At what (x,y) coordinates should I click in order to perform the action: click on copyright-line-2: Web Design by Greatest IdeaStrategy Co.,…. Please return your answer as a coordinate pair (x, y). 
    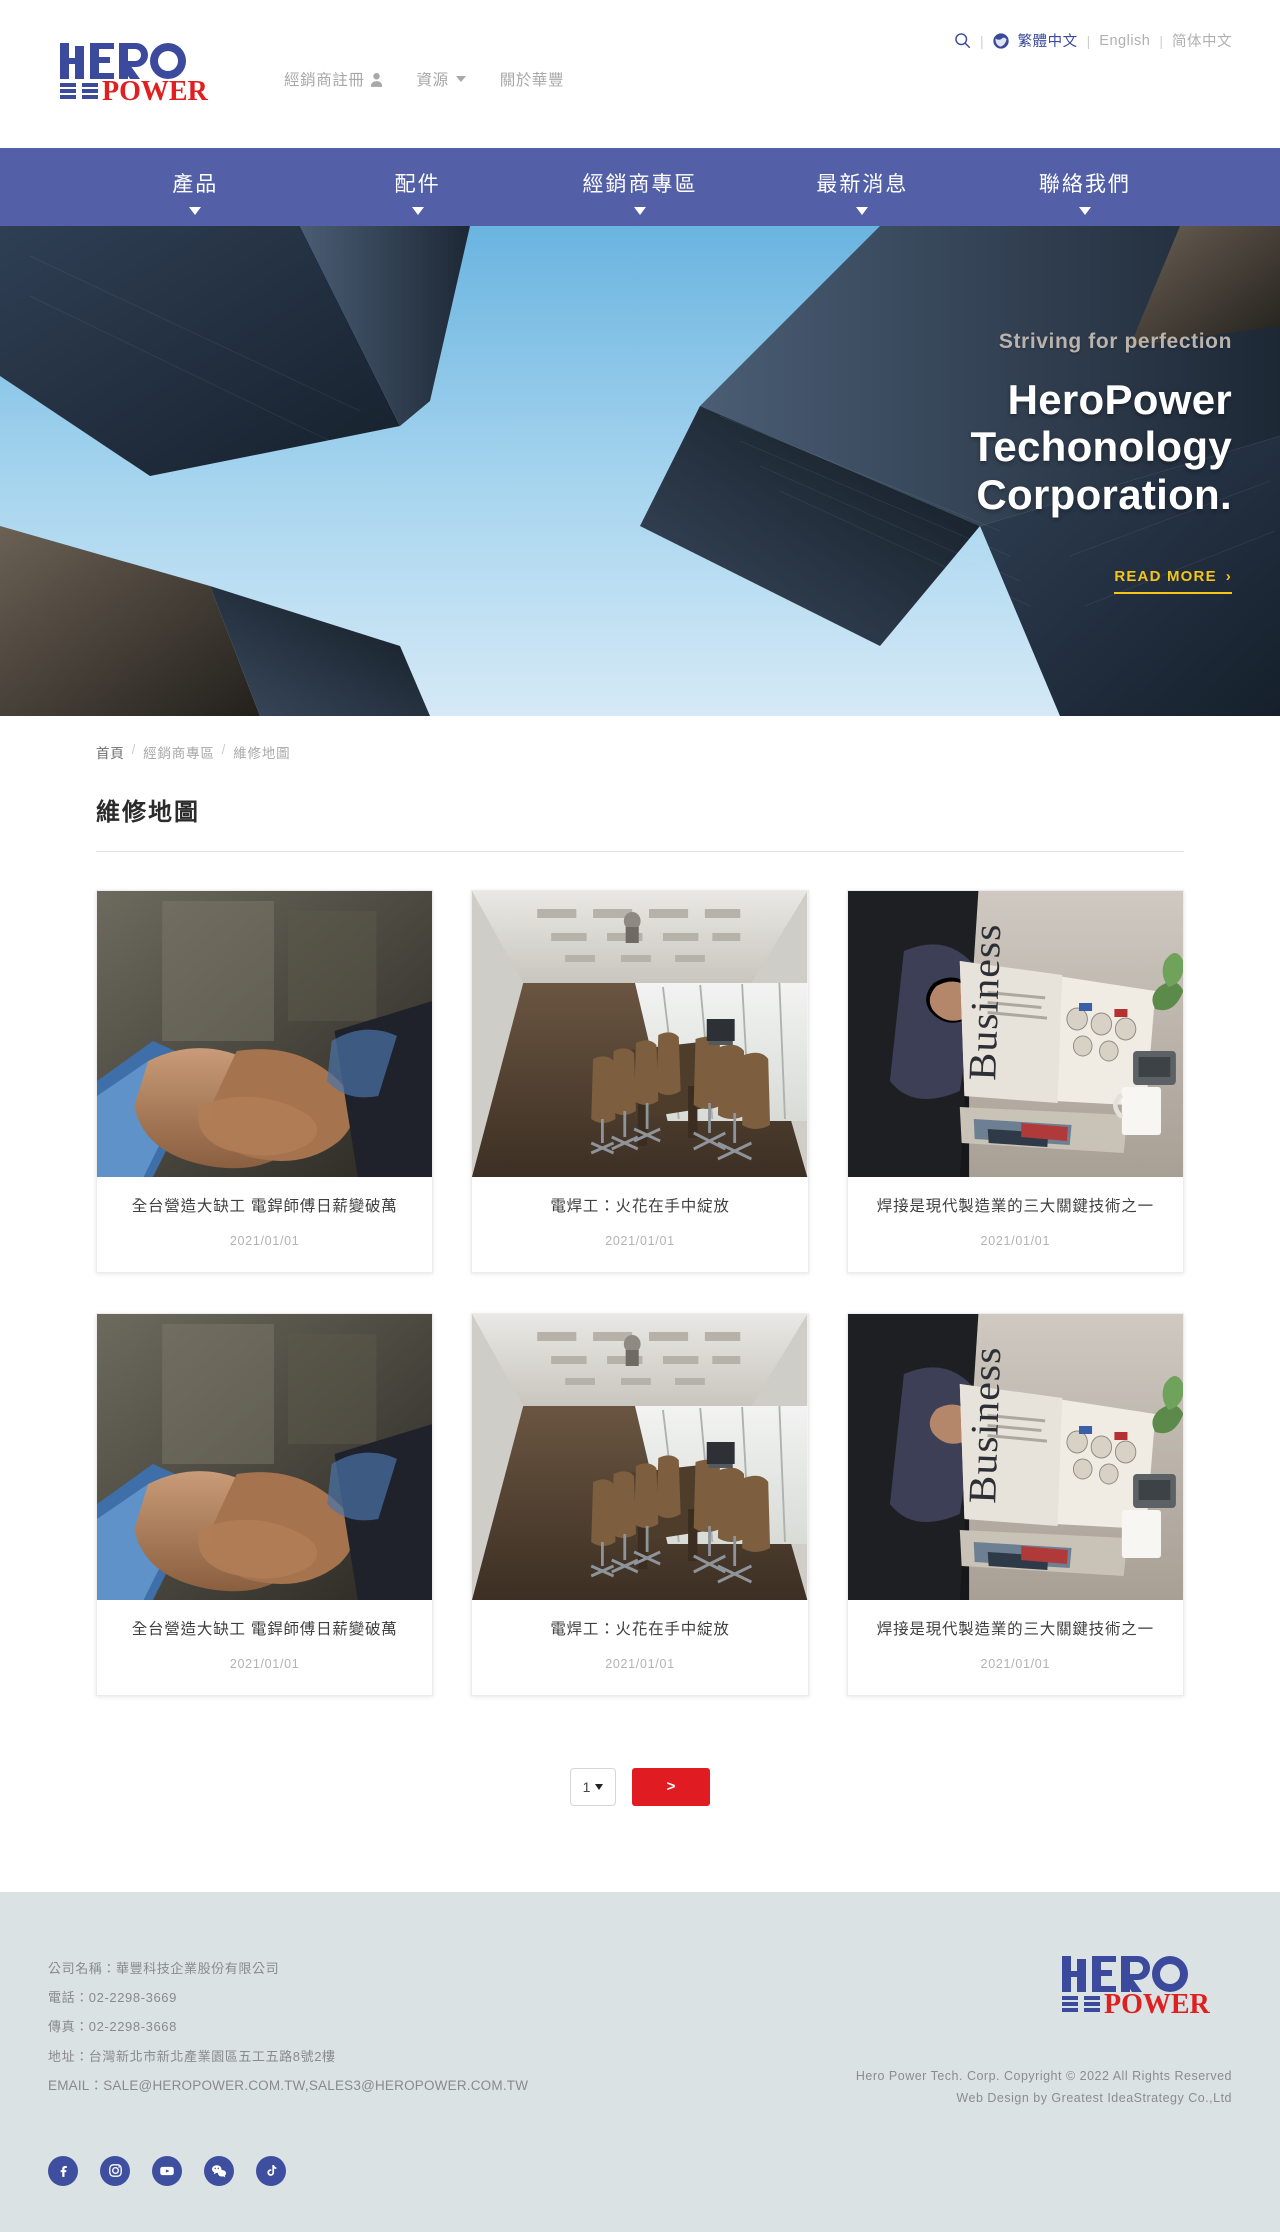
    Looking at the image, I should click on (1094, 2097).